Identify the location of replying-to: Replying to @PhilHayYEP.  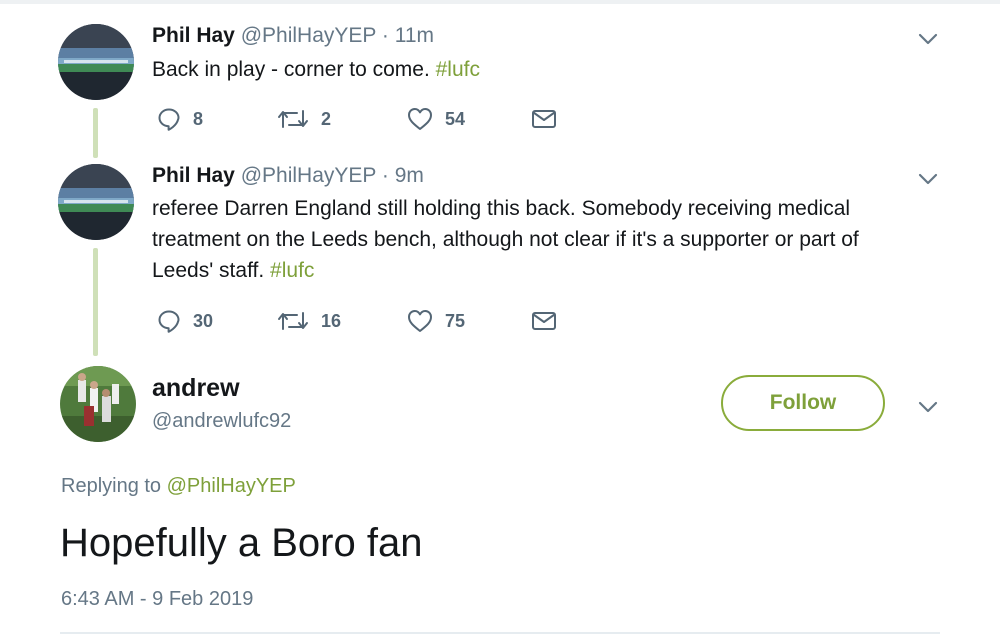
(178, 486).